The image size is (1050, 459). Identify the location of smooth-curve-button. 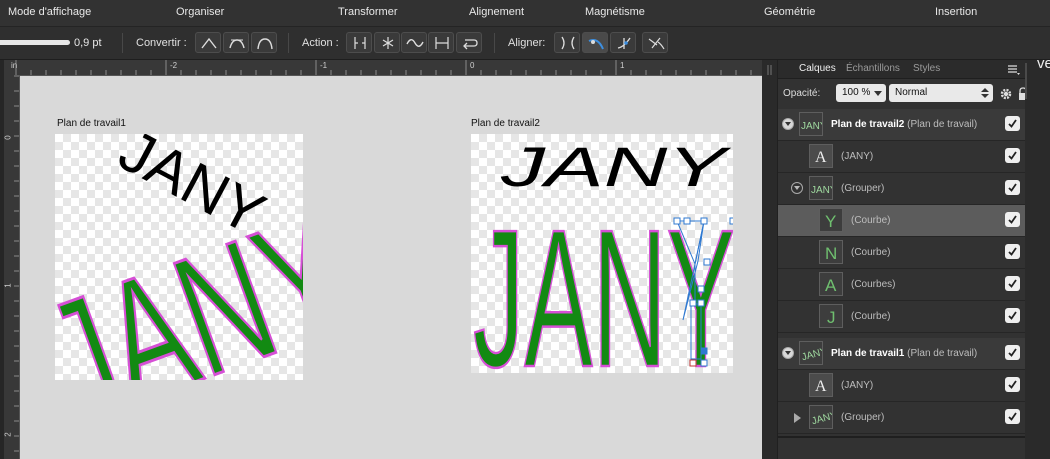
(414, 42).